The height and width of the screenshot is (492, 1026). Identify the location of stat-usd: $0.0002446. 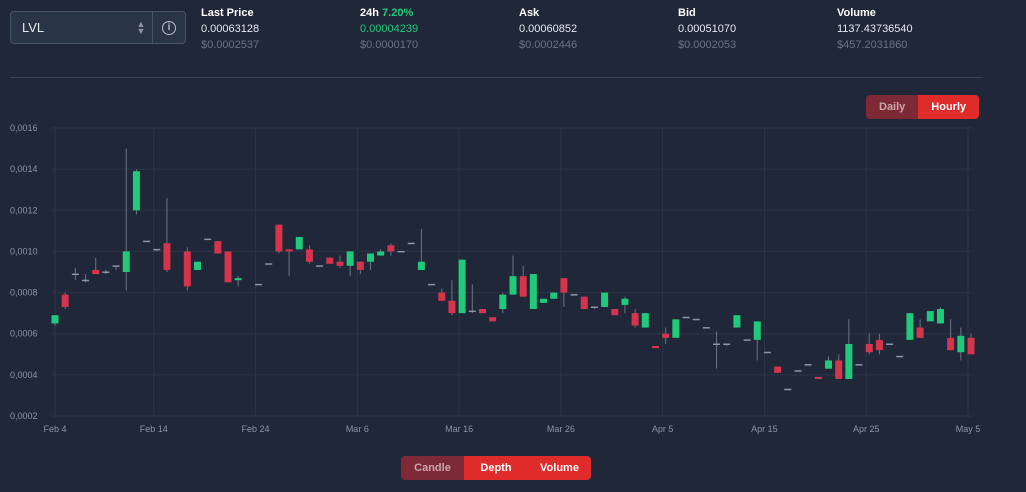
(548, 45).